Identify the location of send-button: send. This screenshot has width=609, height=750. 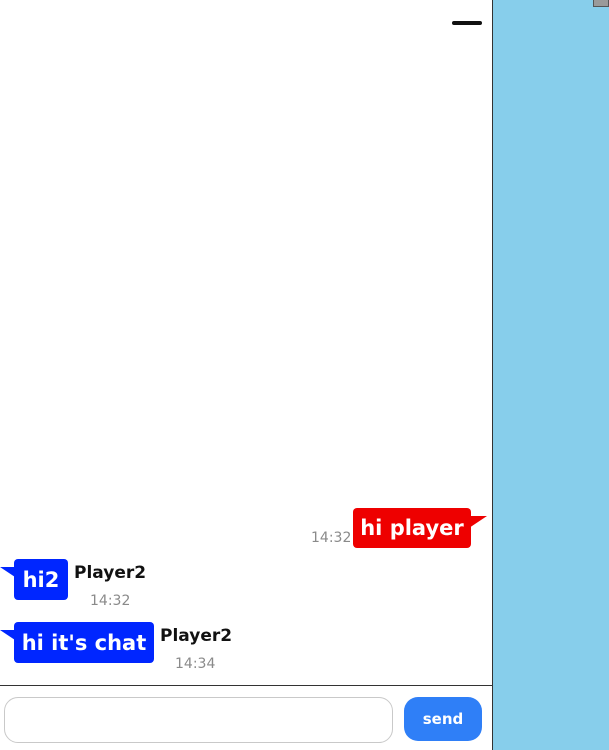
(443, 719).